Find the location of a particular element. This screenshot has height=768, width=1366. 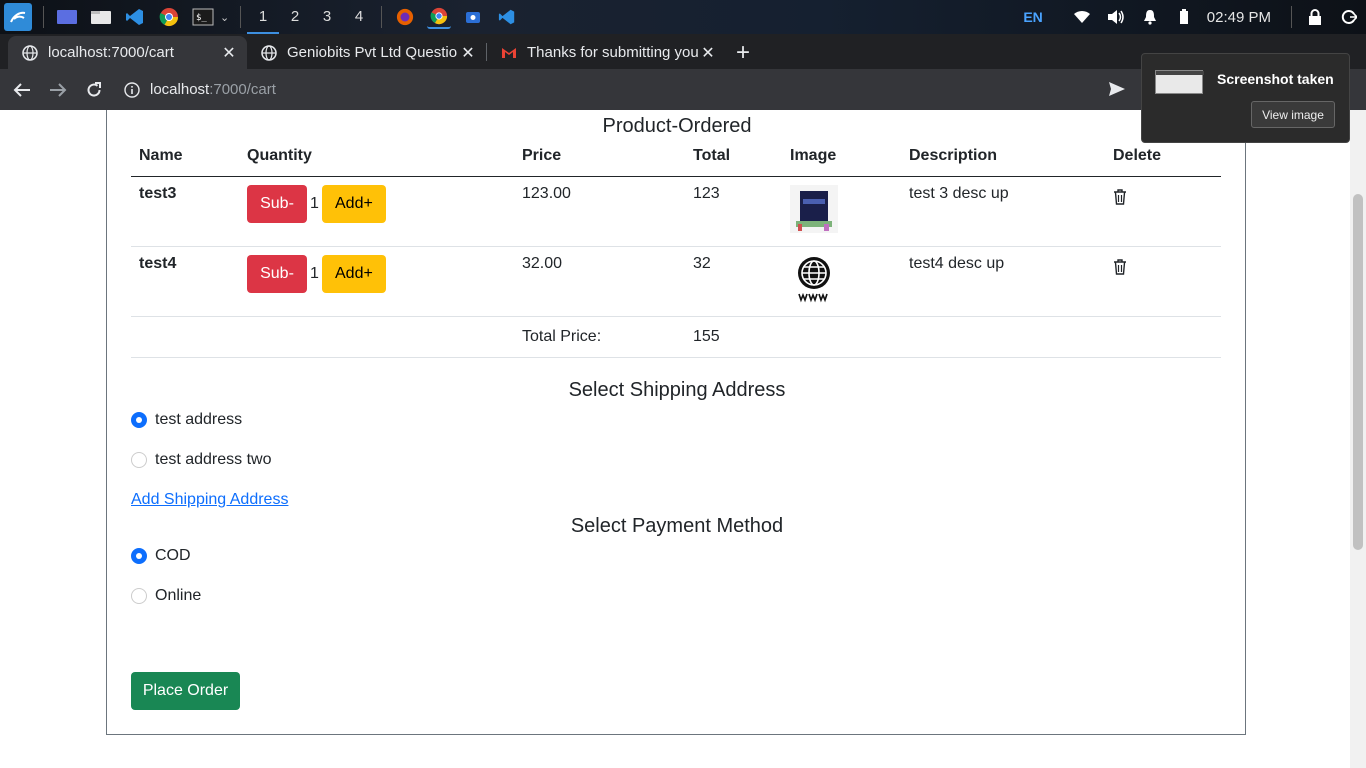

view-image-button: View image is located at coordinates (1293, 114).